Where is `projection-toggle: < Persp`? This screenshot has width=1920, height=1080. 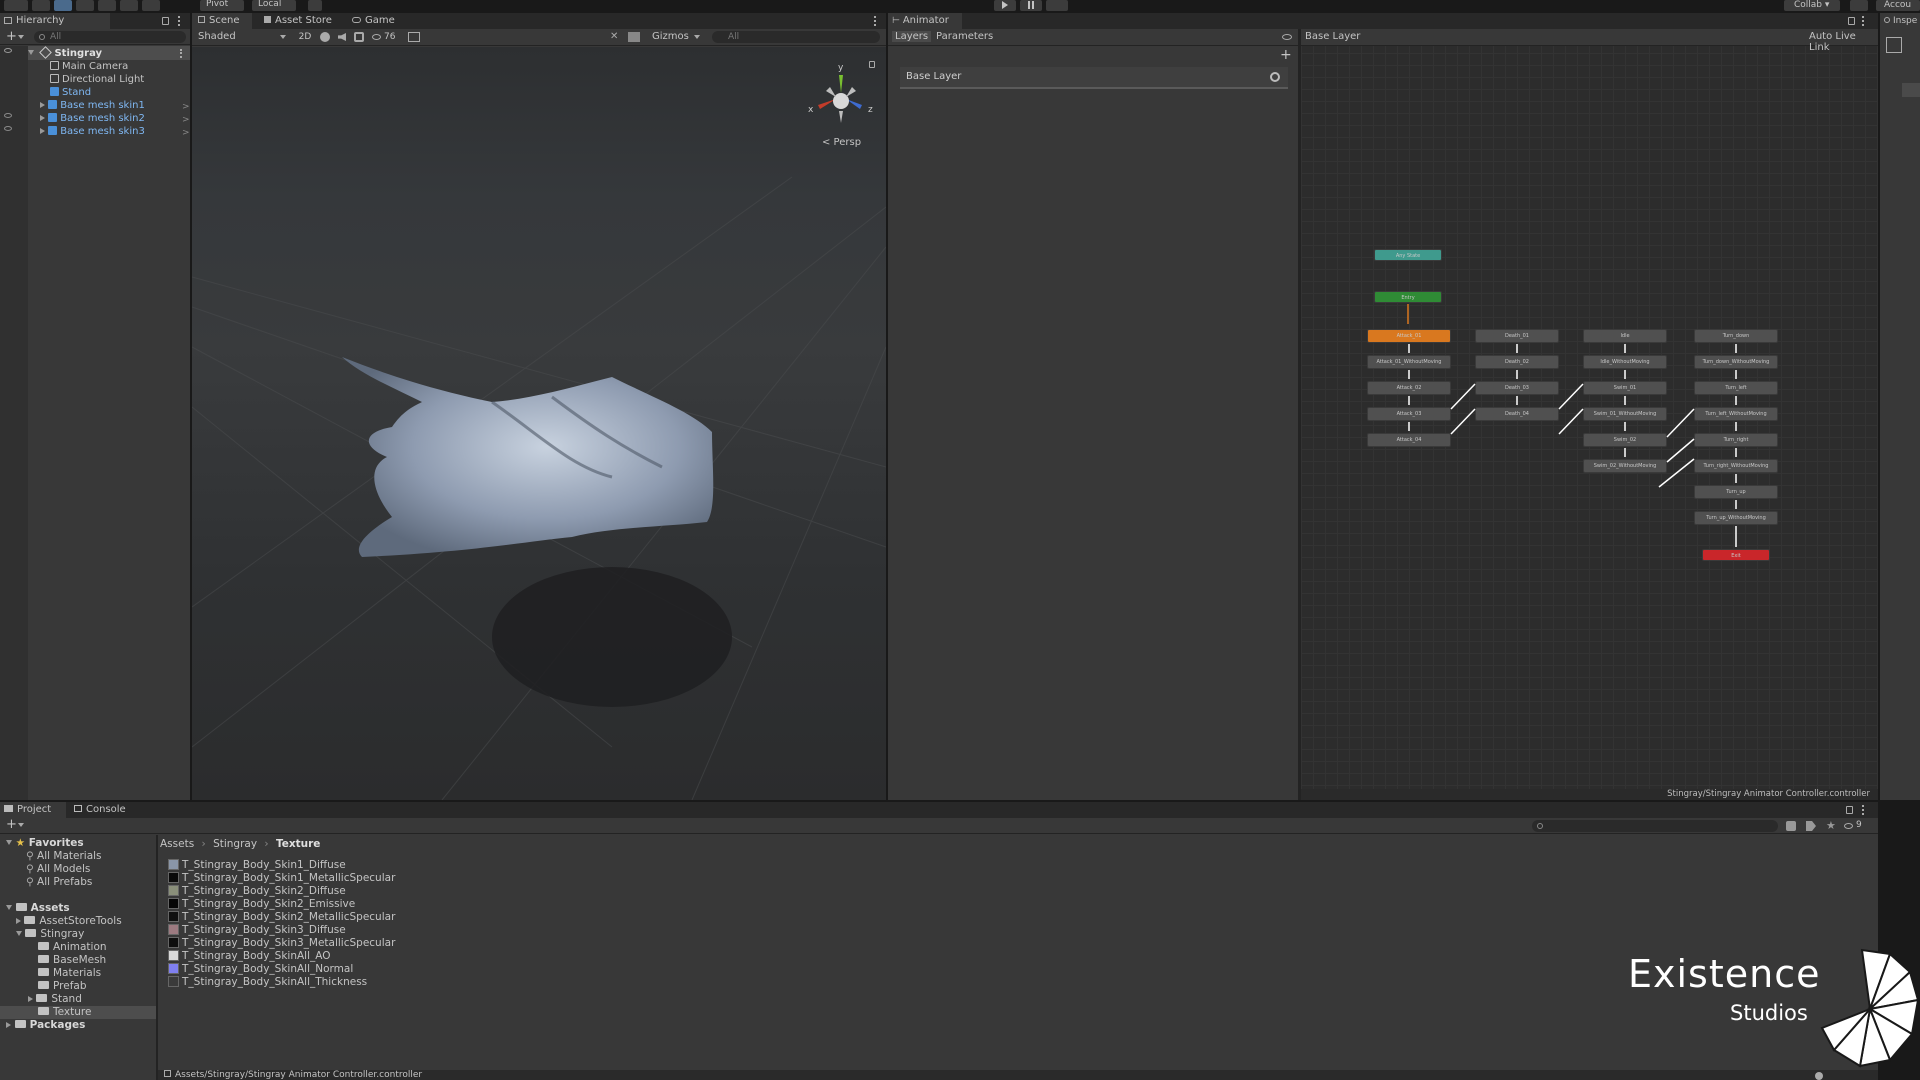
projection-toggle: < Persp is located at coordinates (841, 142).